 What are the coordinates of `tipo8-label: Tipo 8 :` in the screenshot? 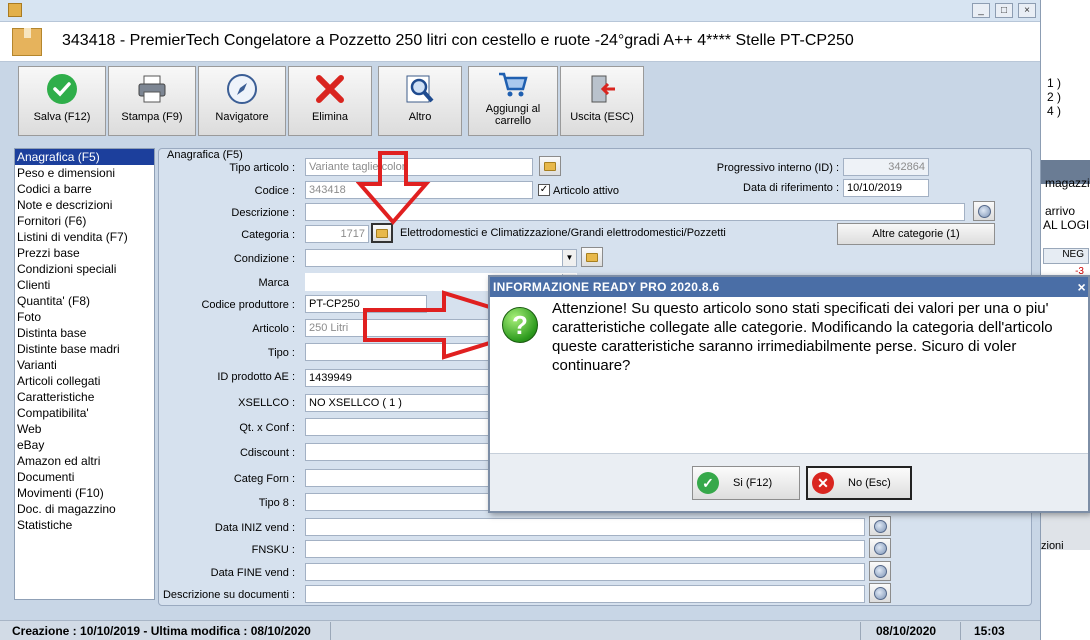 It's located at (276, 503).